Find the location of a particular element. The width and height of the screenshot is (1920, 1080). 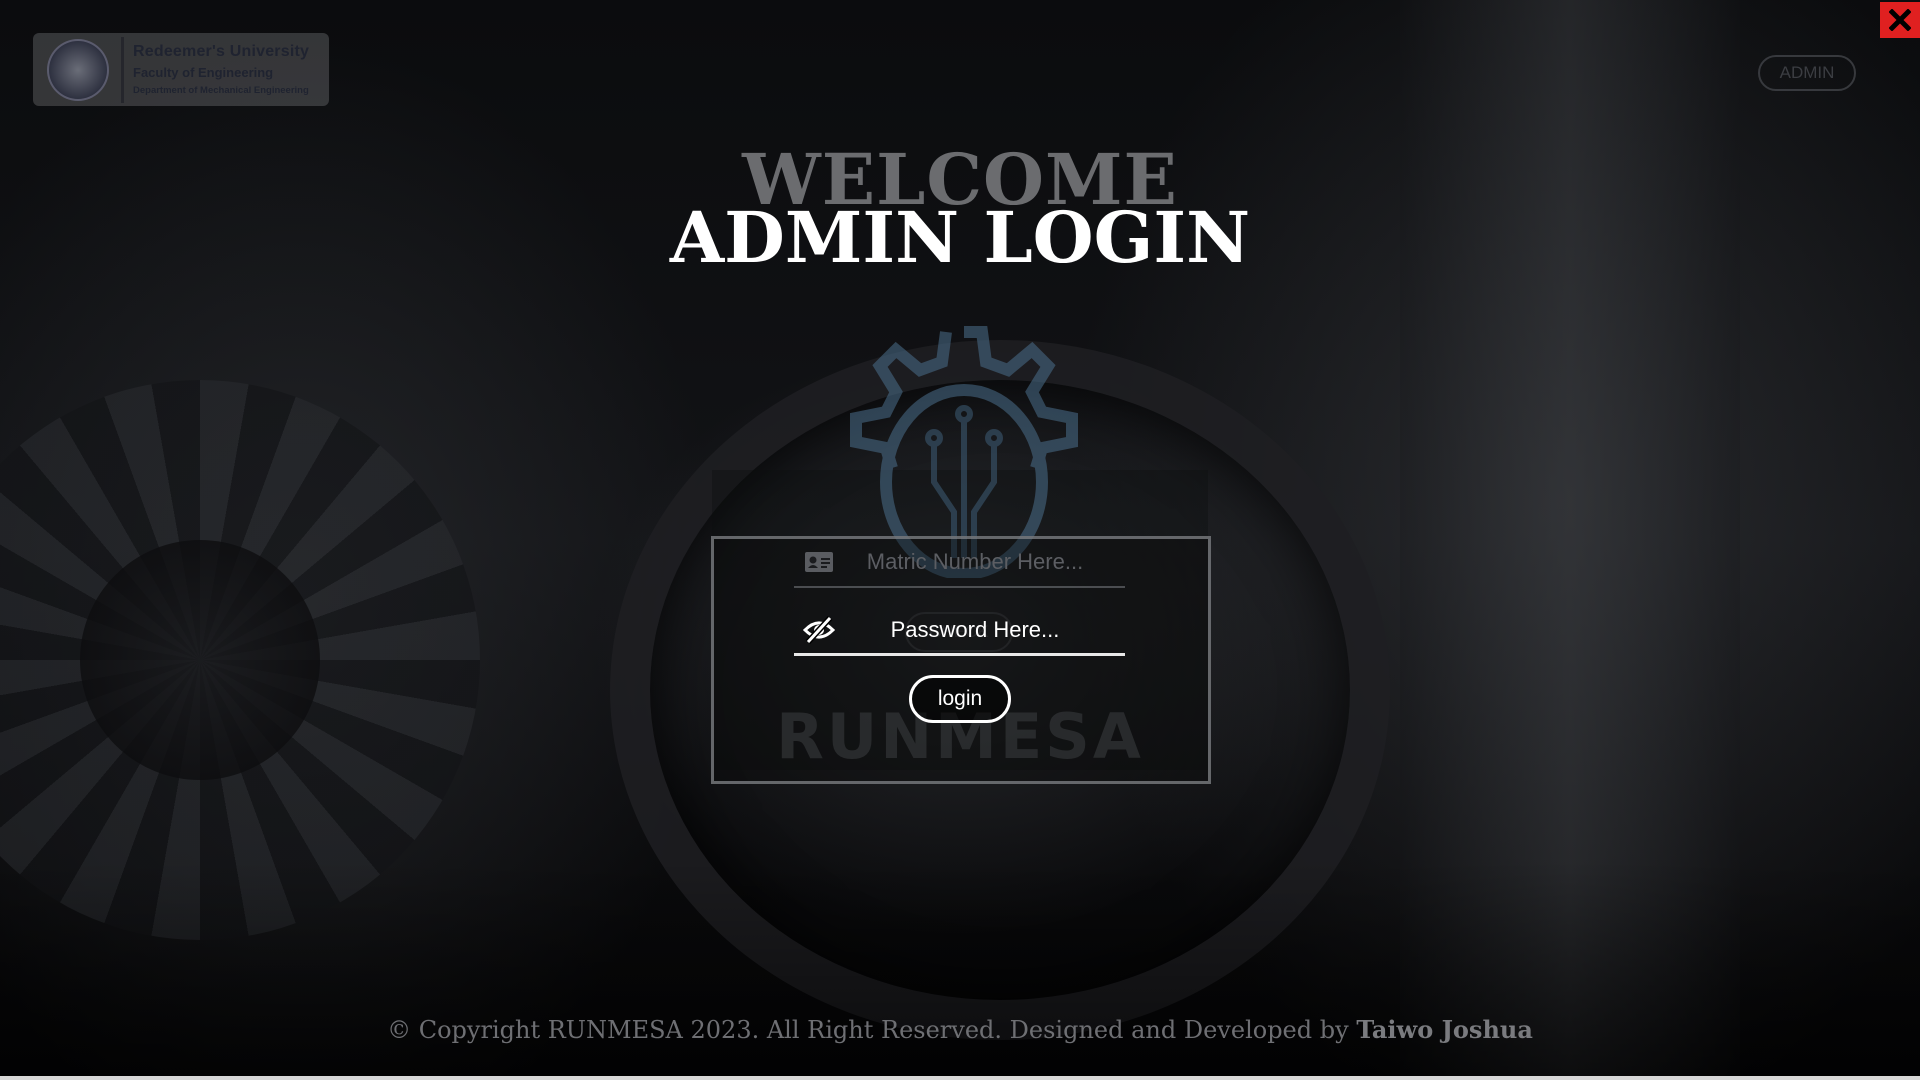

background-gear is located at coordinates (240, 660).